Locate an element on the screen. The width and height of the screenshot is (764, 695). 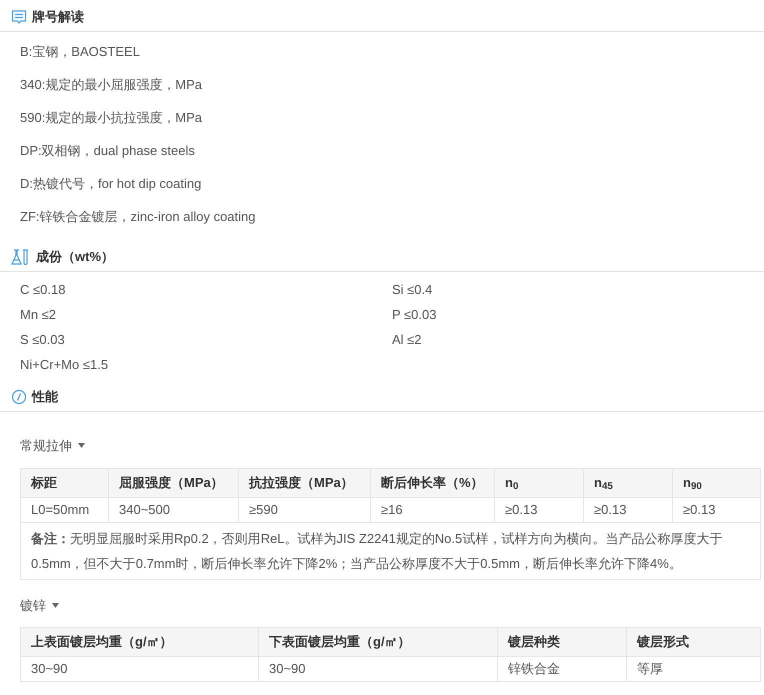
composition-item: Al ≤2 is located at coordinates (407, 340).